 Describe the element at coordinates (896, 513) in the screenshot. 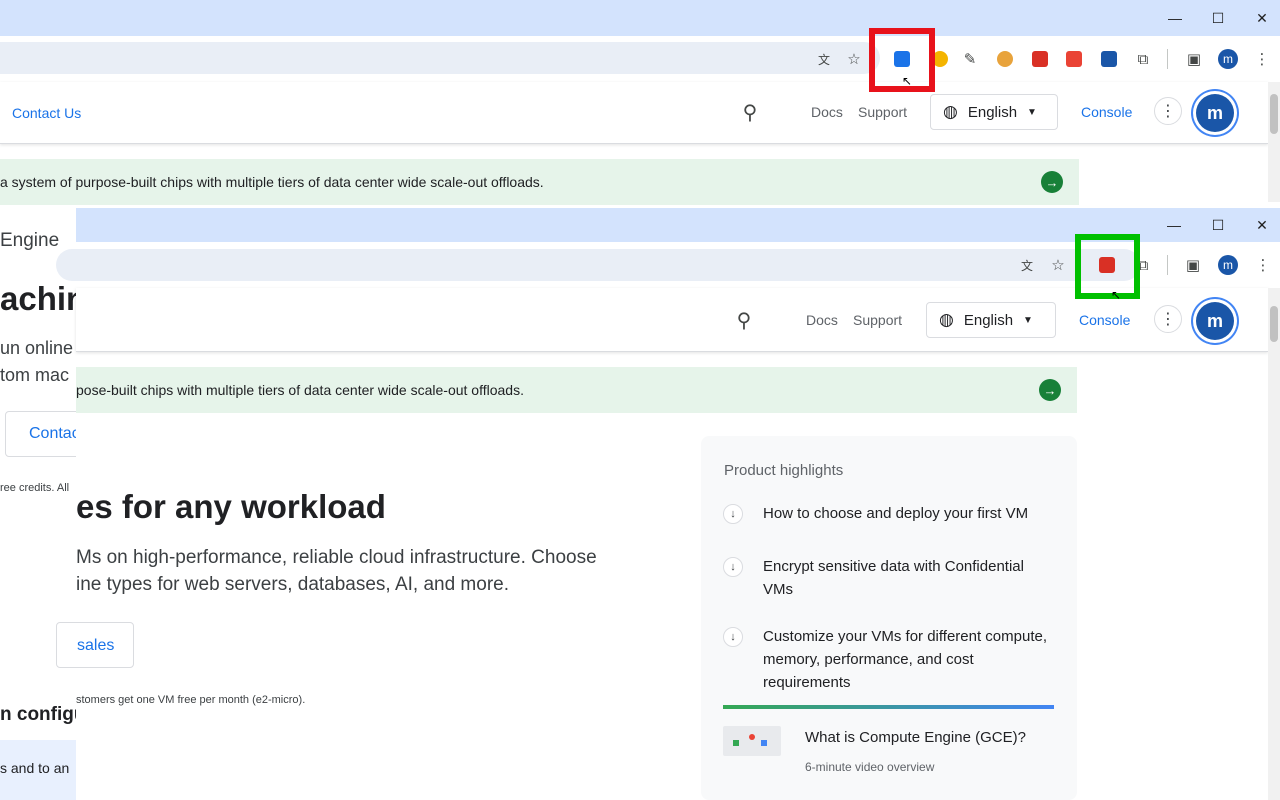

I see `highlight-item-label: How to choose and deploy your first VM` at that location.